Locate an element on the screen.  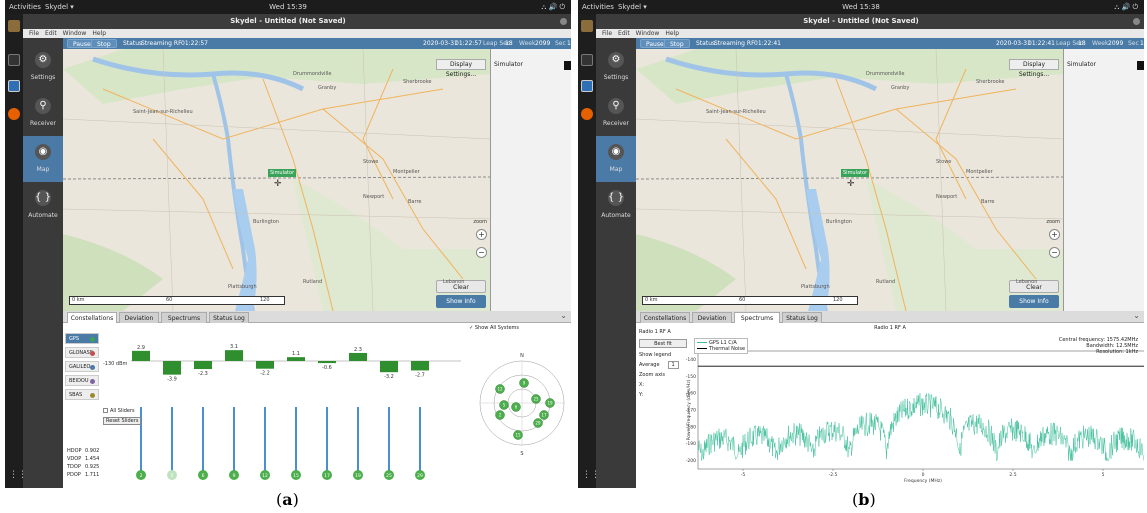
satellite-prn: 15 is located at coordinates (518, 435).